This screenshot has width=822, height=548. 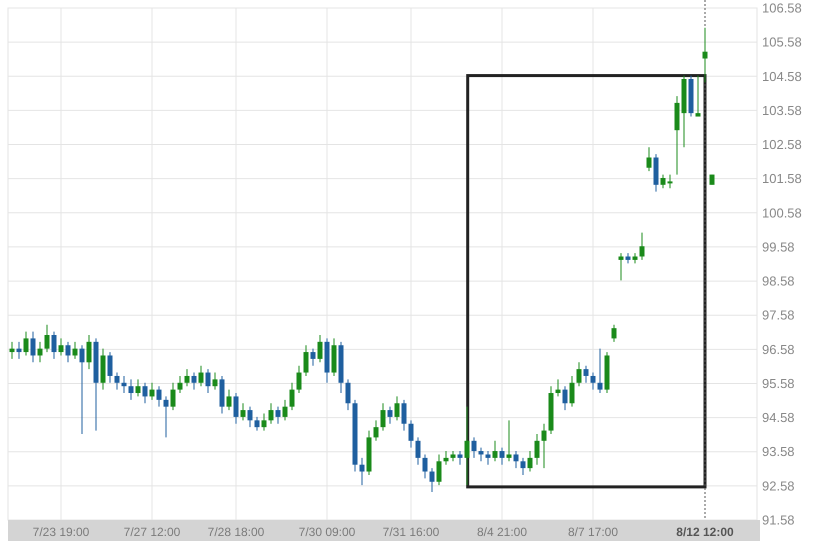 What do you see at coordinates (778, 246) in the screenshot?
I see `y-axis-label: 99.58` at bounding box center [778, 246].